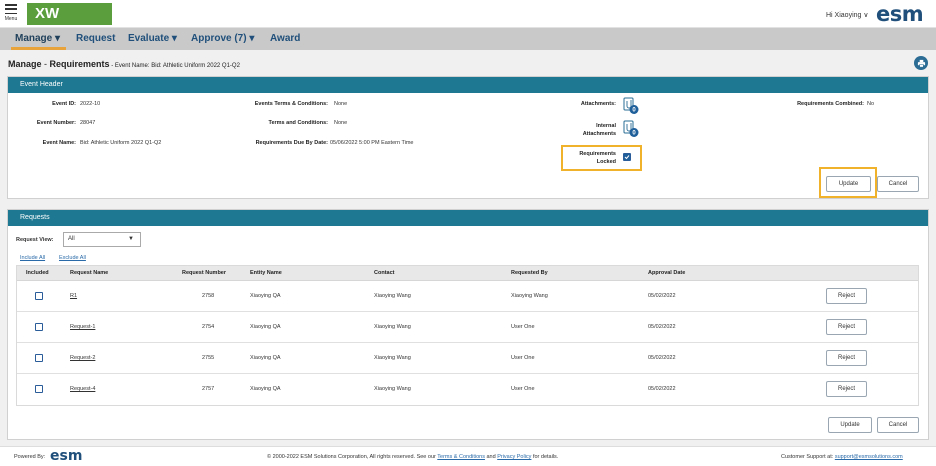  I want to click on internal-label-line1: Internal, so click(606, 126).